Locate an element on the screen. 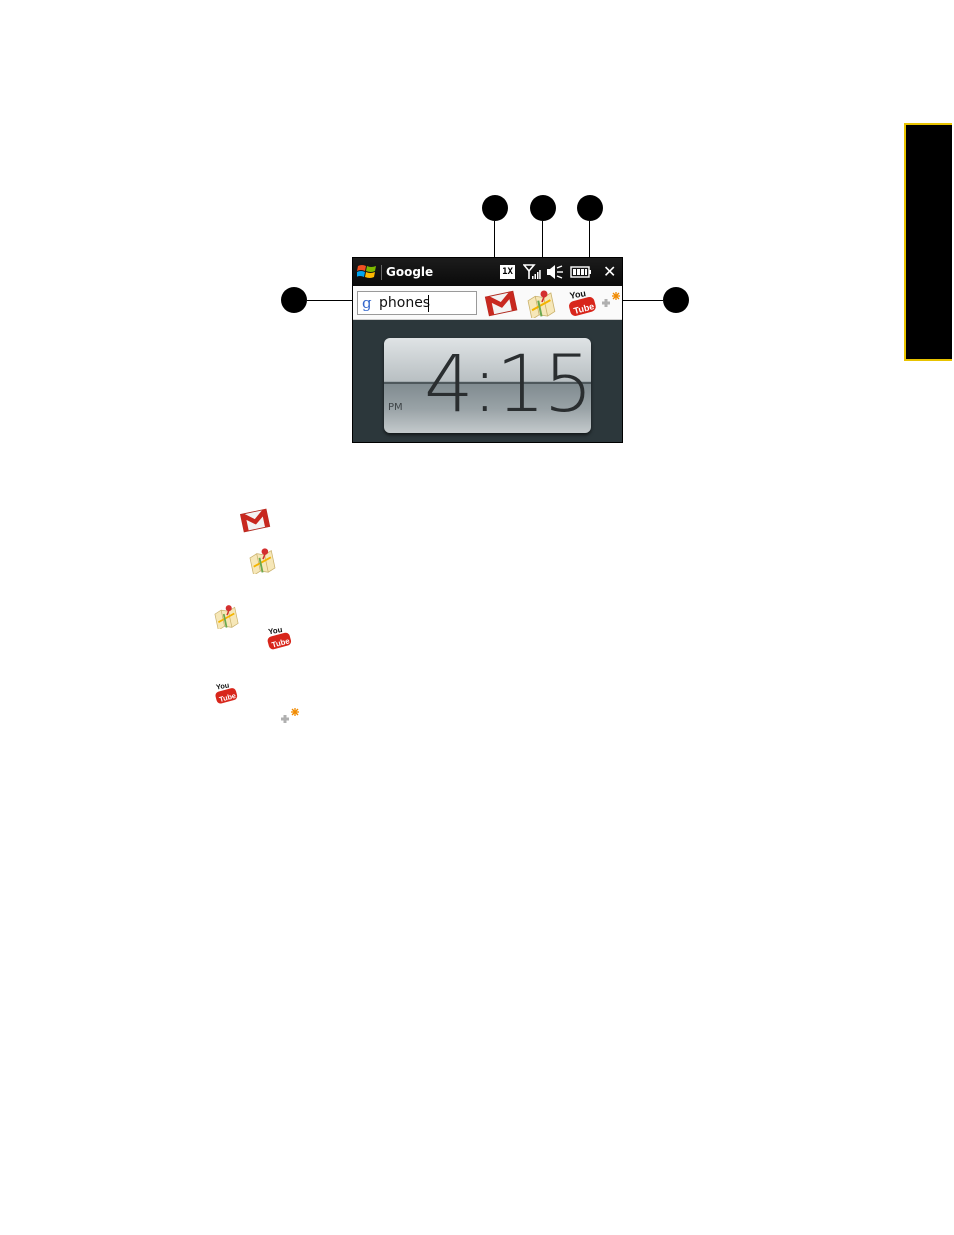 The width and height of the screenshot is (954, 1235). callout-youtube is located at coordinates (590, 208).